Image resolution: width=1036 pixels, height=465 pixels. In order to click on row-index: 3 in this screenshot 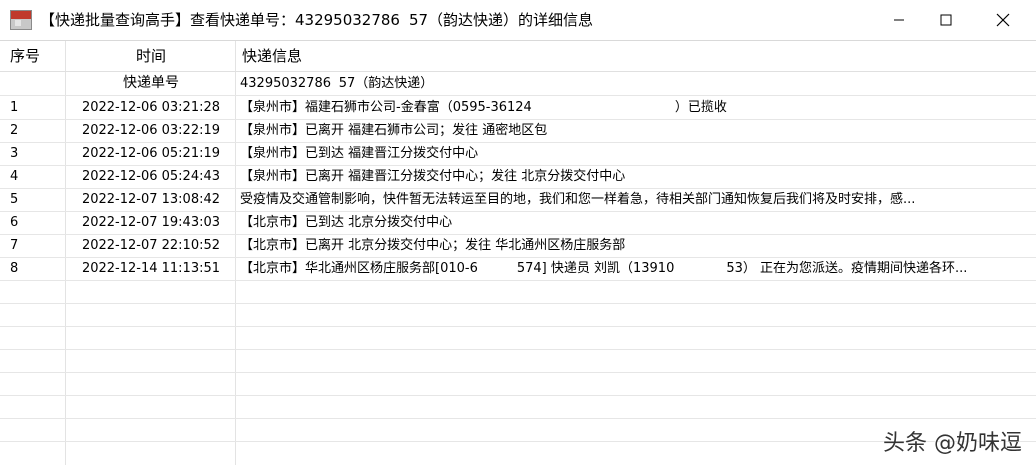, I will do `click(14, 153)`.